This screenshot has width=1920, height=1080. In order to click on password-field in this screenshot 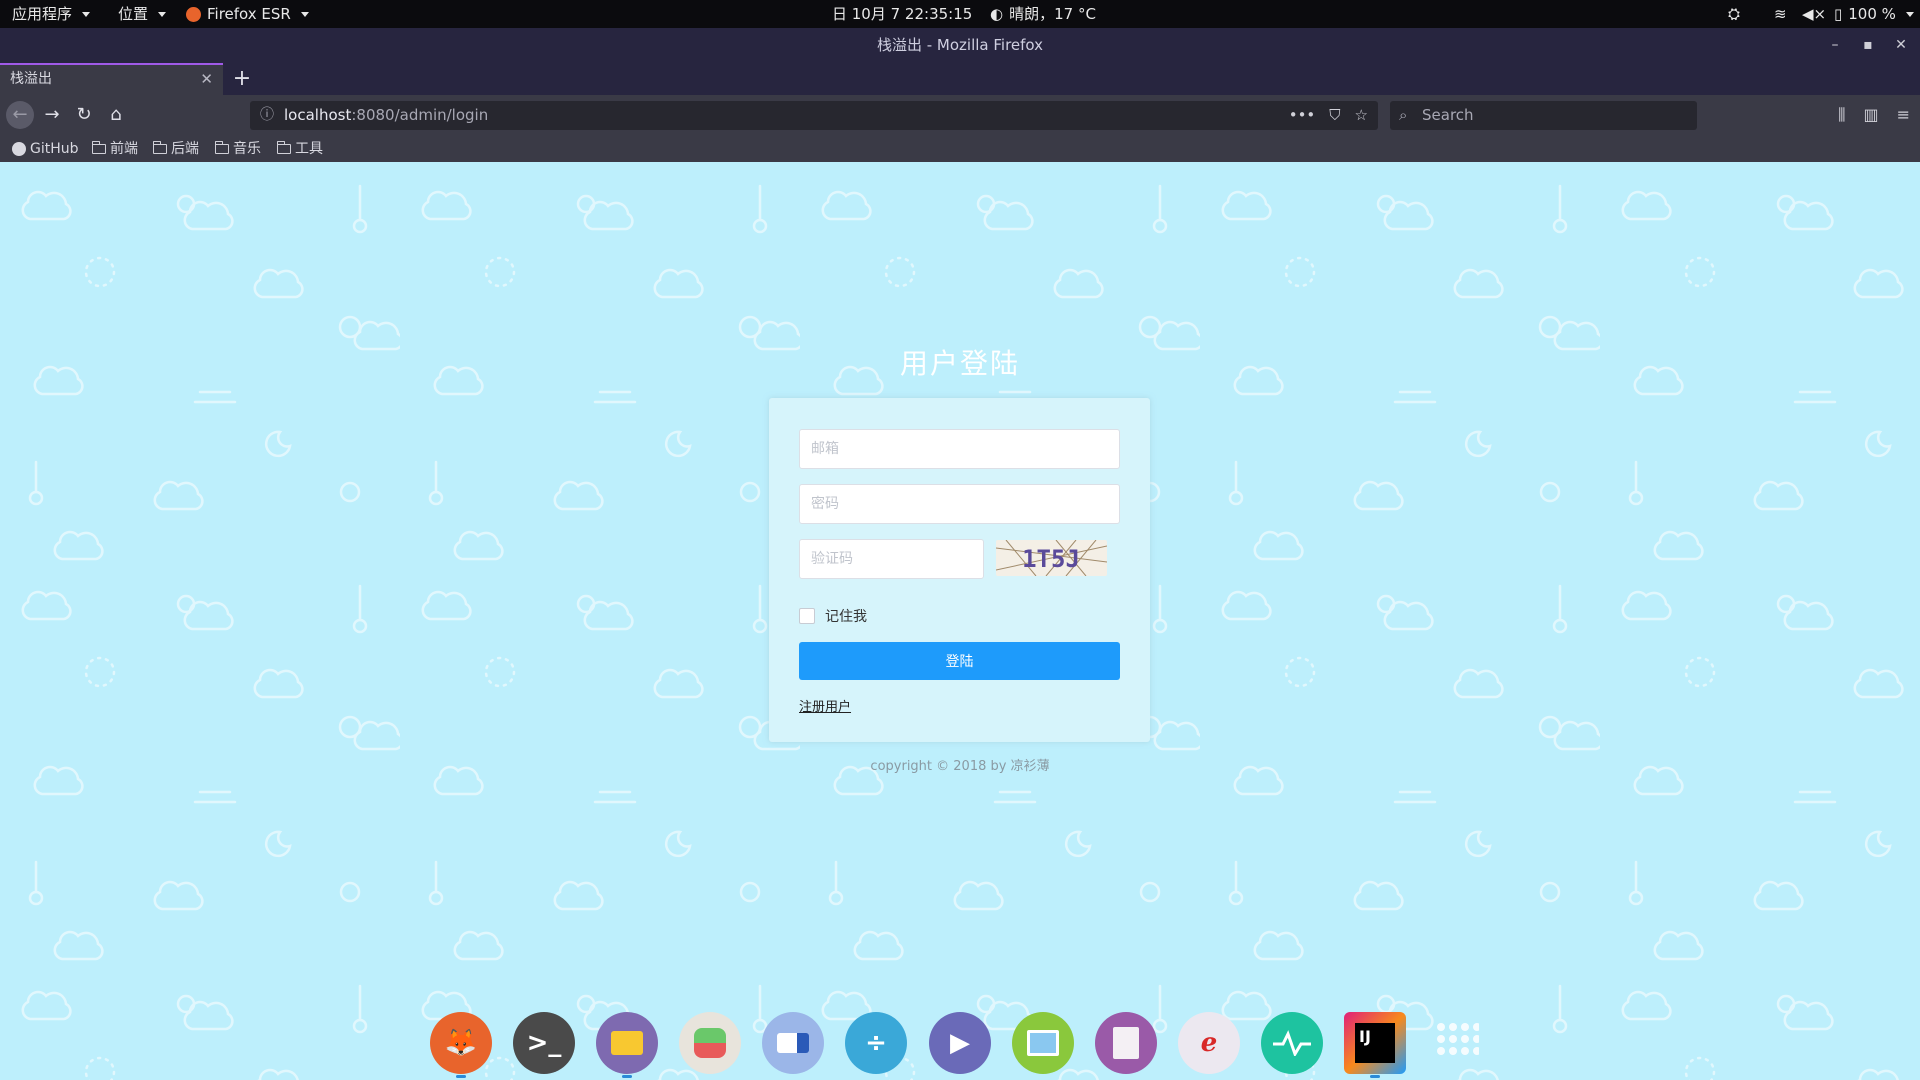, I will do `click(959, 504)`.